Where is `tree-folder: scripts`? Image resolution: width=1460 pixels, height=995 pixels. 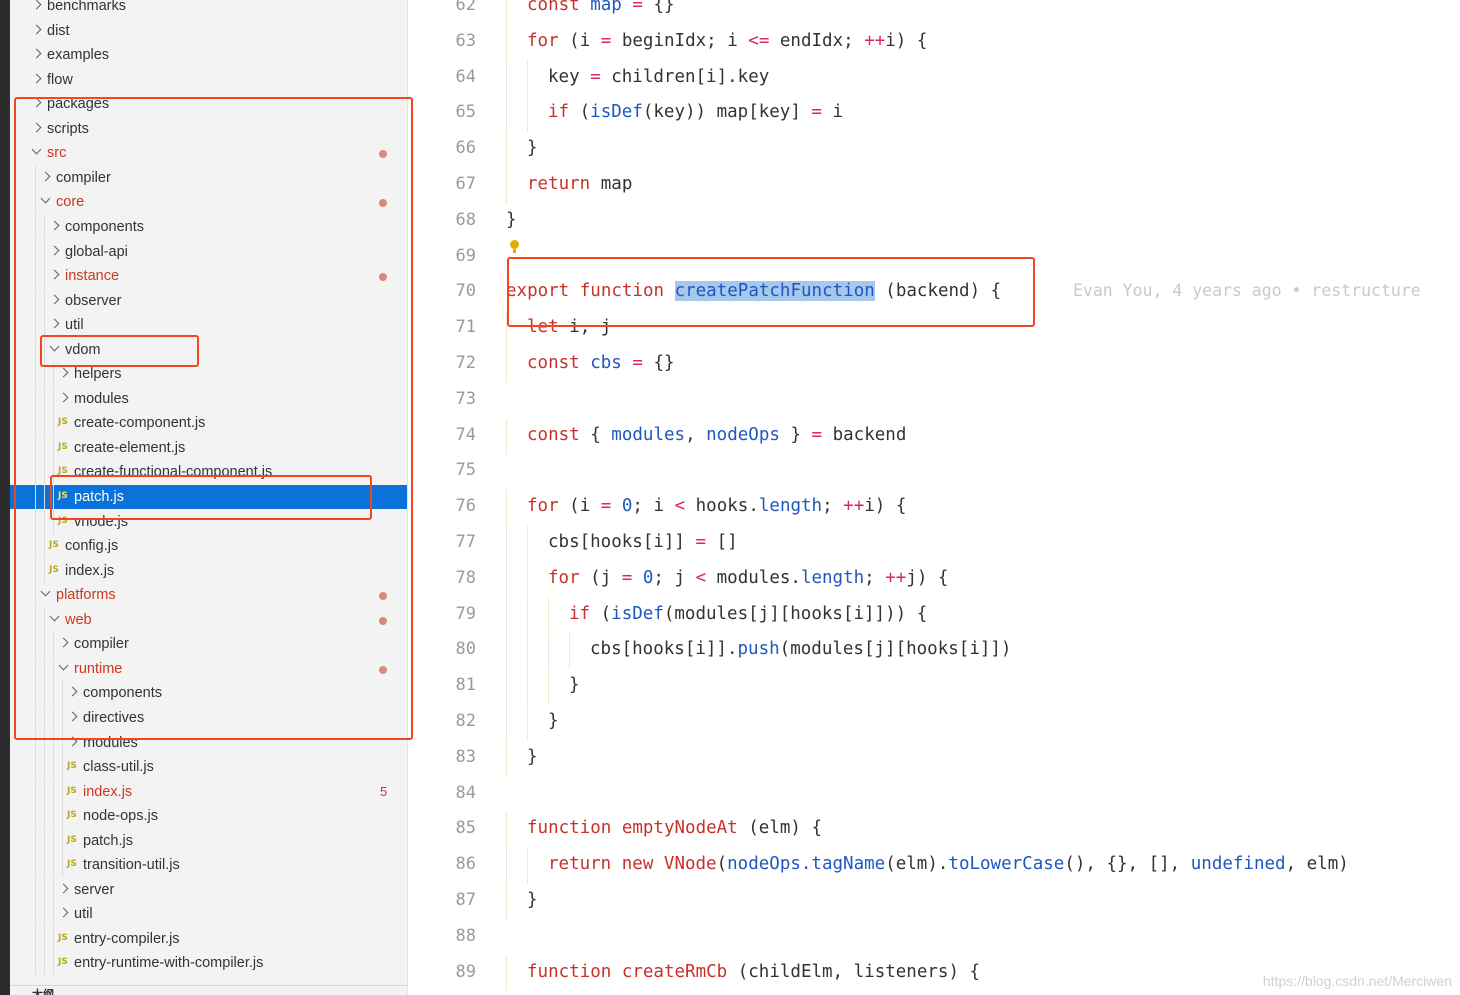
tree-folder: scripts is located at coordinates (208, 129).